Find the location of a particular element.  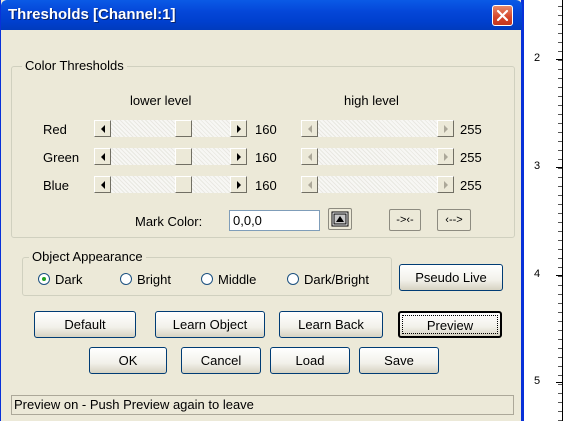

status-bar: Preview on - Push Preview again to leave is located at coordinates (262, 405).